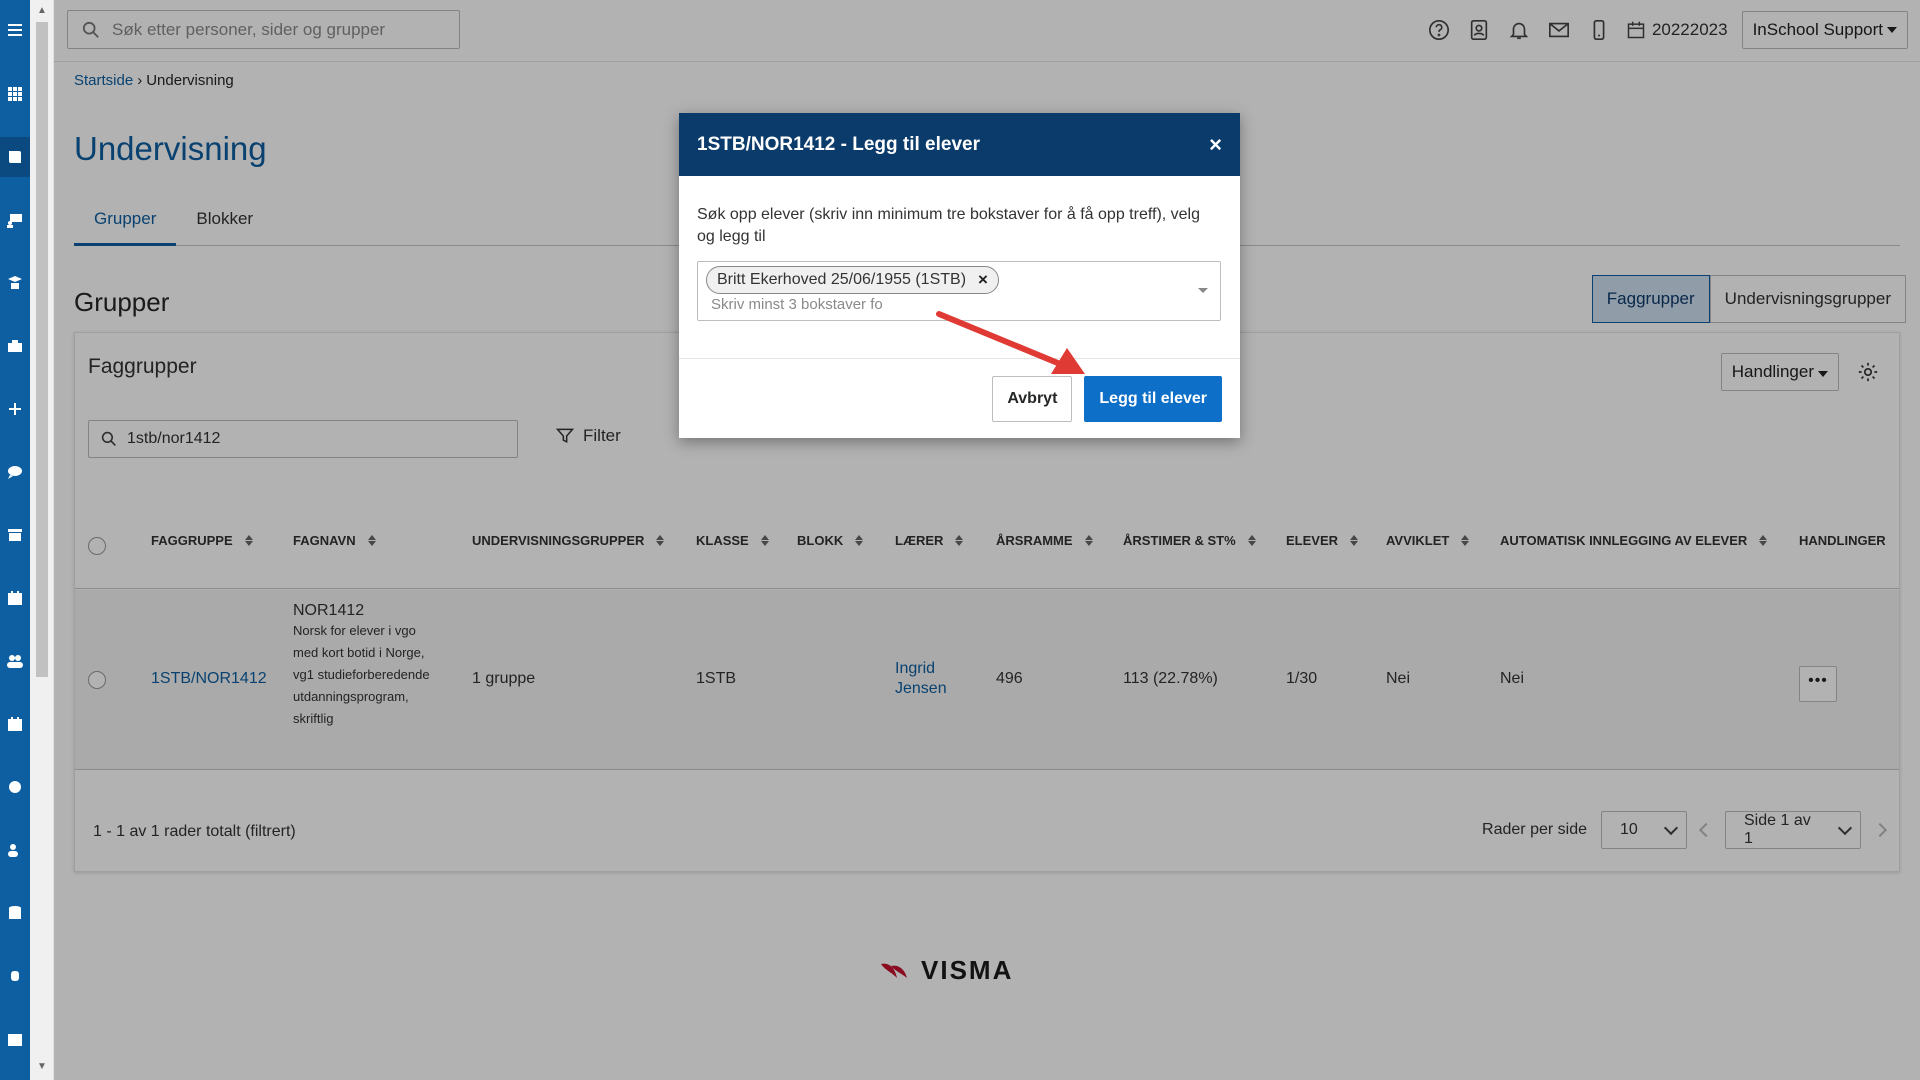 This screenshot has width=1920, height=1080. I want to click on menu-icon, so click(15, 30).